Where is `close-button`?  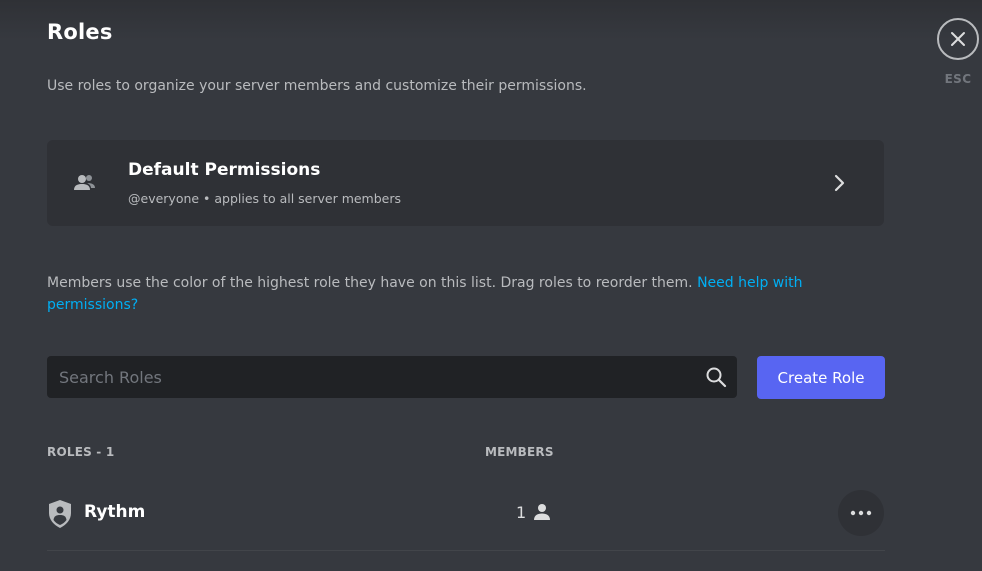 close-button is located at coordinates (958, 39).